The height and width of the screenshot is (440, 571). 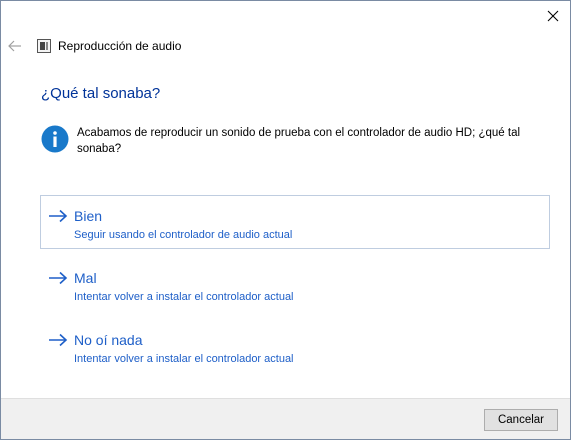 I want to click on back-arrow-icon, so click(x=14, y=46).